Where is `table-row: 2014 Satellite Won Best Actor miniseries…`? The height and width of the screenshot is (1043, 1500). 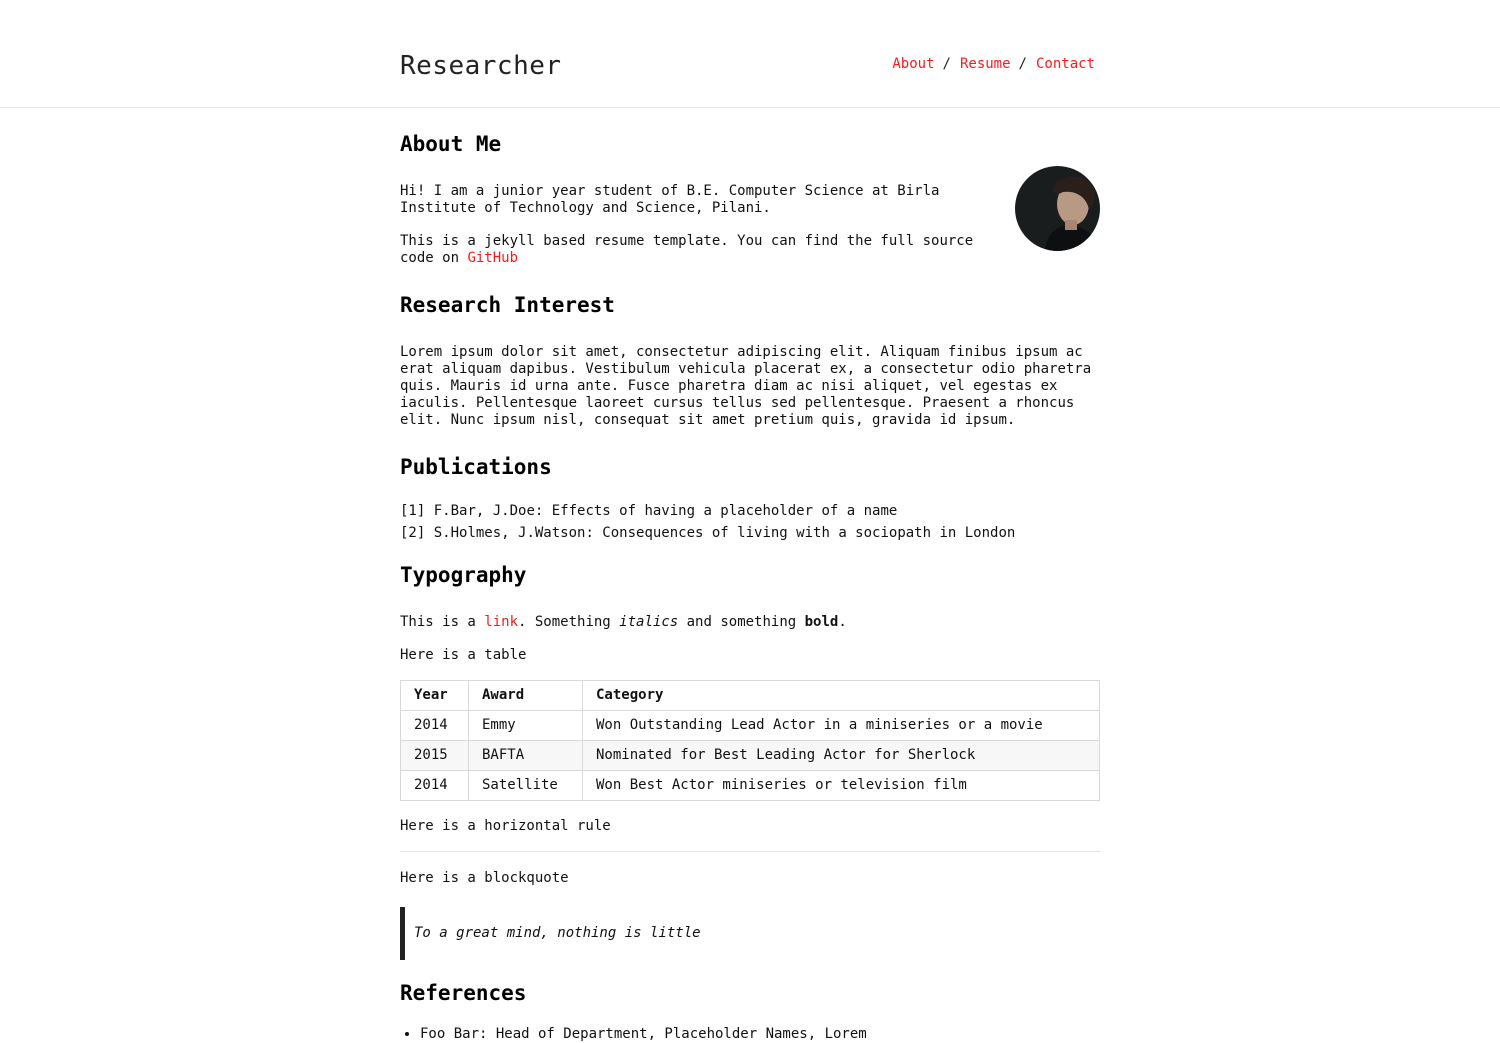 table-row: 2014 Satellite Won Best Actor miniseries… is located at coordinates (750, 785).